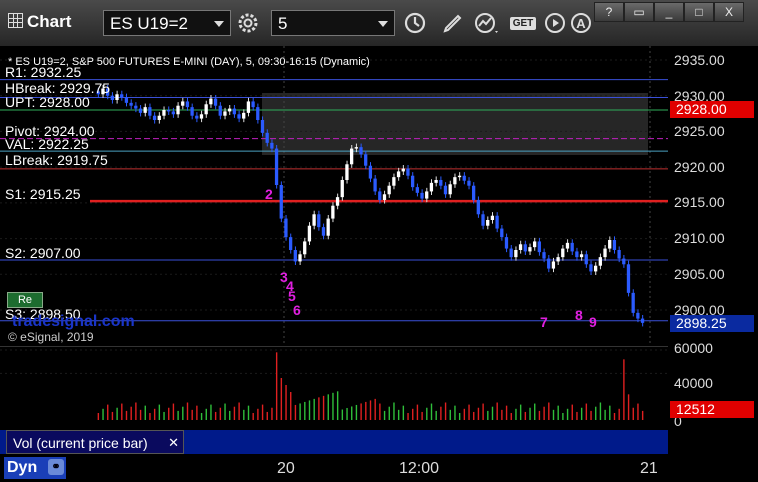 The height and width of the screenshot is (482, 758). Describe the element at coordinates (25, 300) in the screenshot. I see `reset-button: Re` at that location.